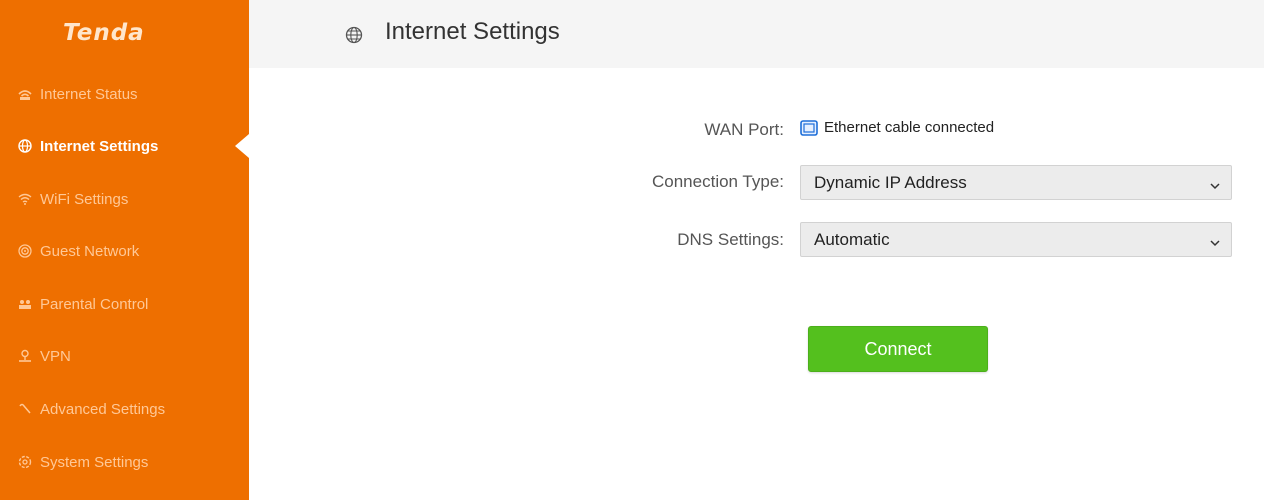  I want to click on sidebar-item-label: WiFi Settings, so click(84, 199).